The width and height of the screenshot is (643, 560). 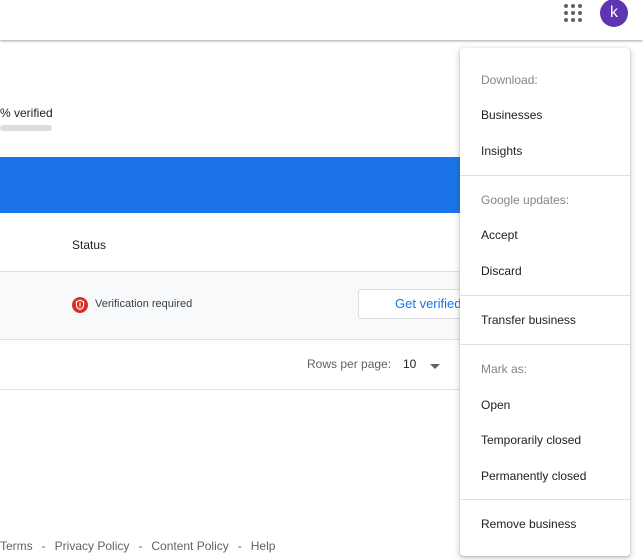 I want to click on rows-per-page-select: 10, so click(x=409, y=364).